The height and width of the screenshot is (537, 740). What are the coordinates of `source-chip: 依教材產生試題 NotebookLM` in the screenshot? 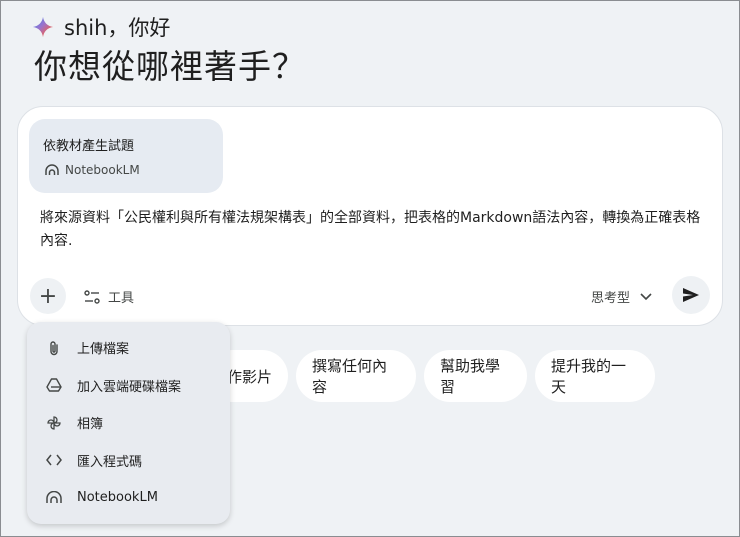 It's located at (126, 156).